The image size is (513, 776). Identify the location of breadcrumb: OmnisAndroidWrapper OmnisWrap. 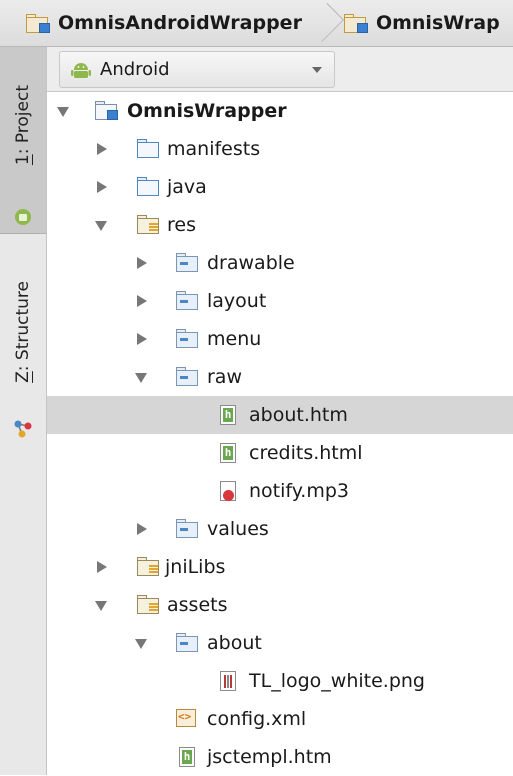
(256, 23).